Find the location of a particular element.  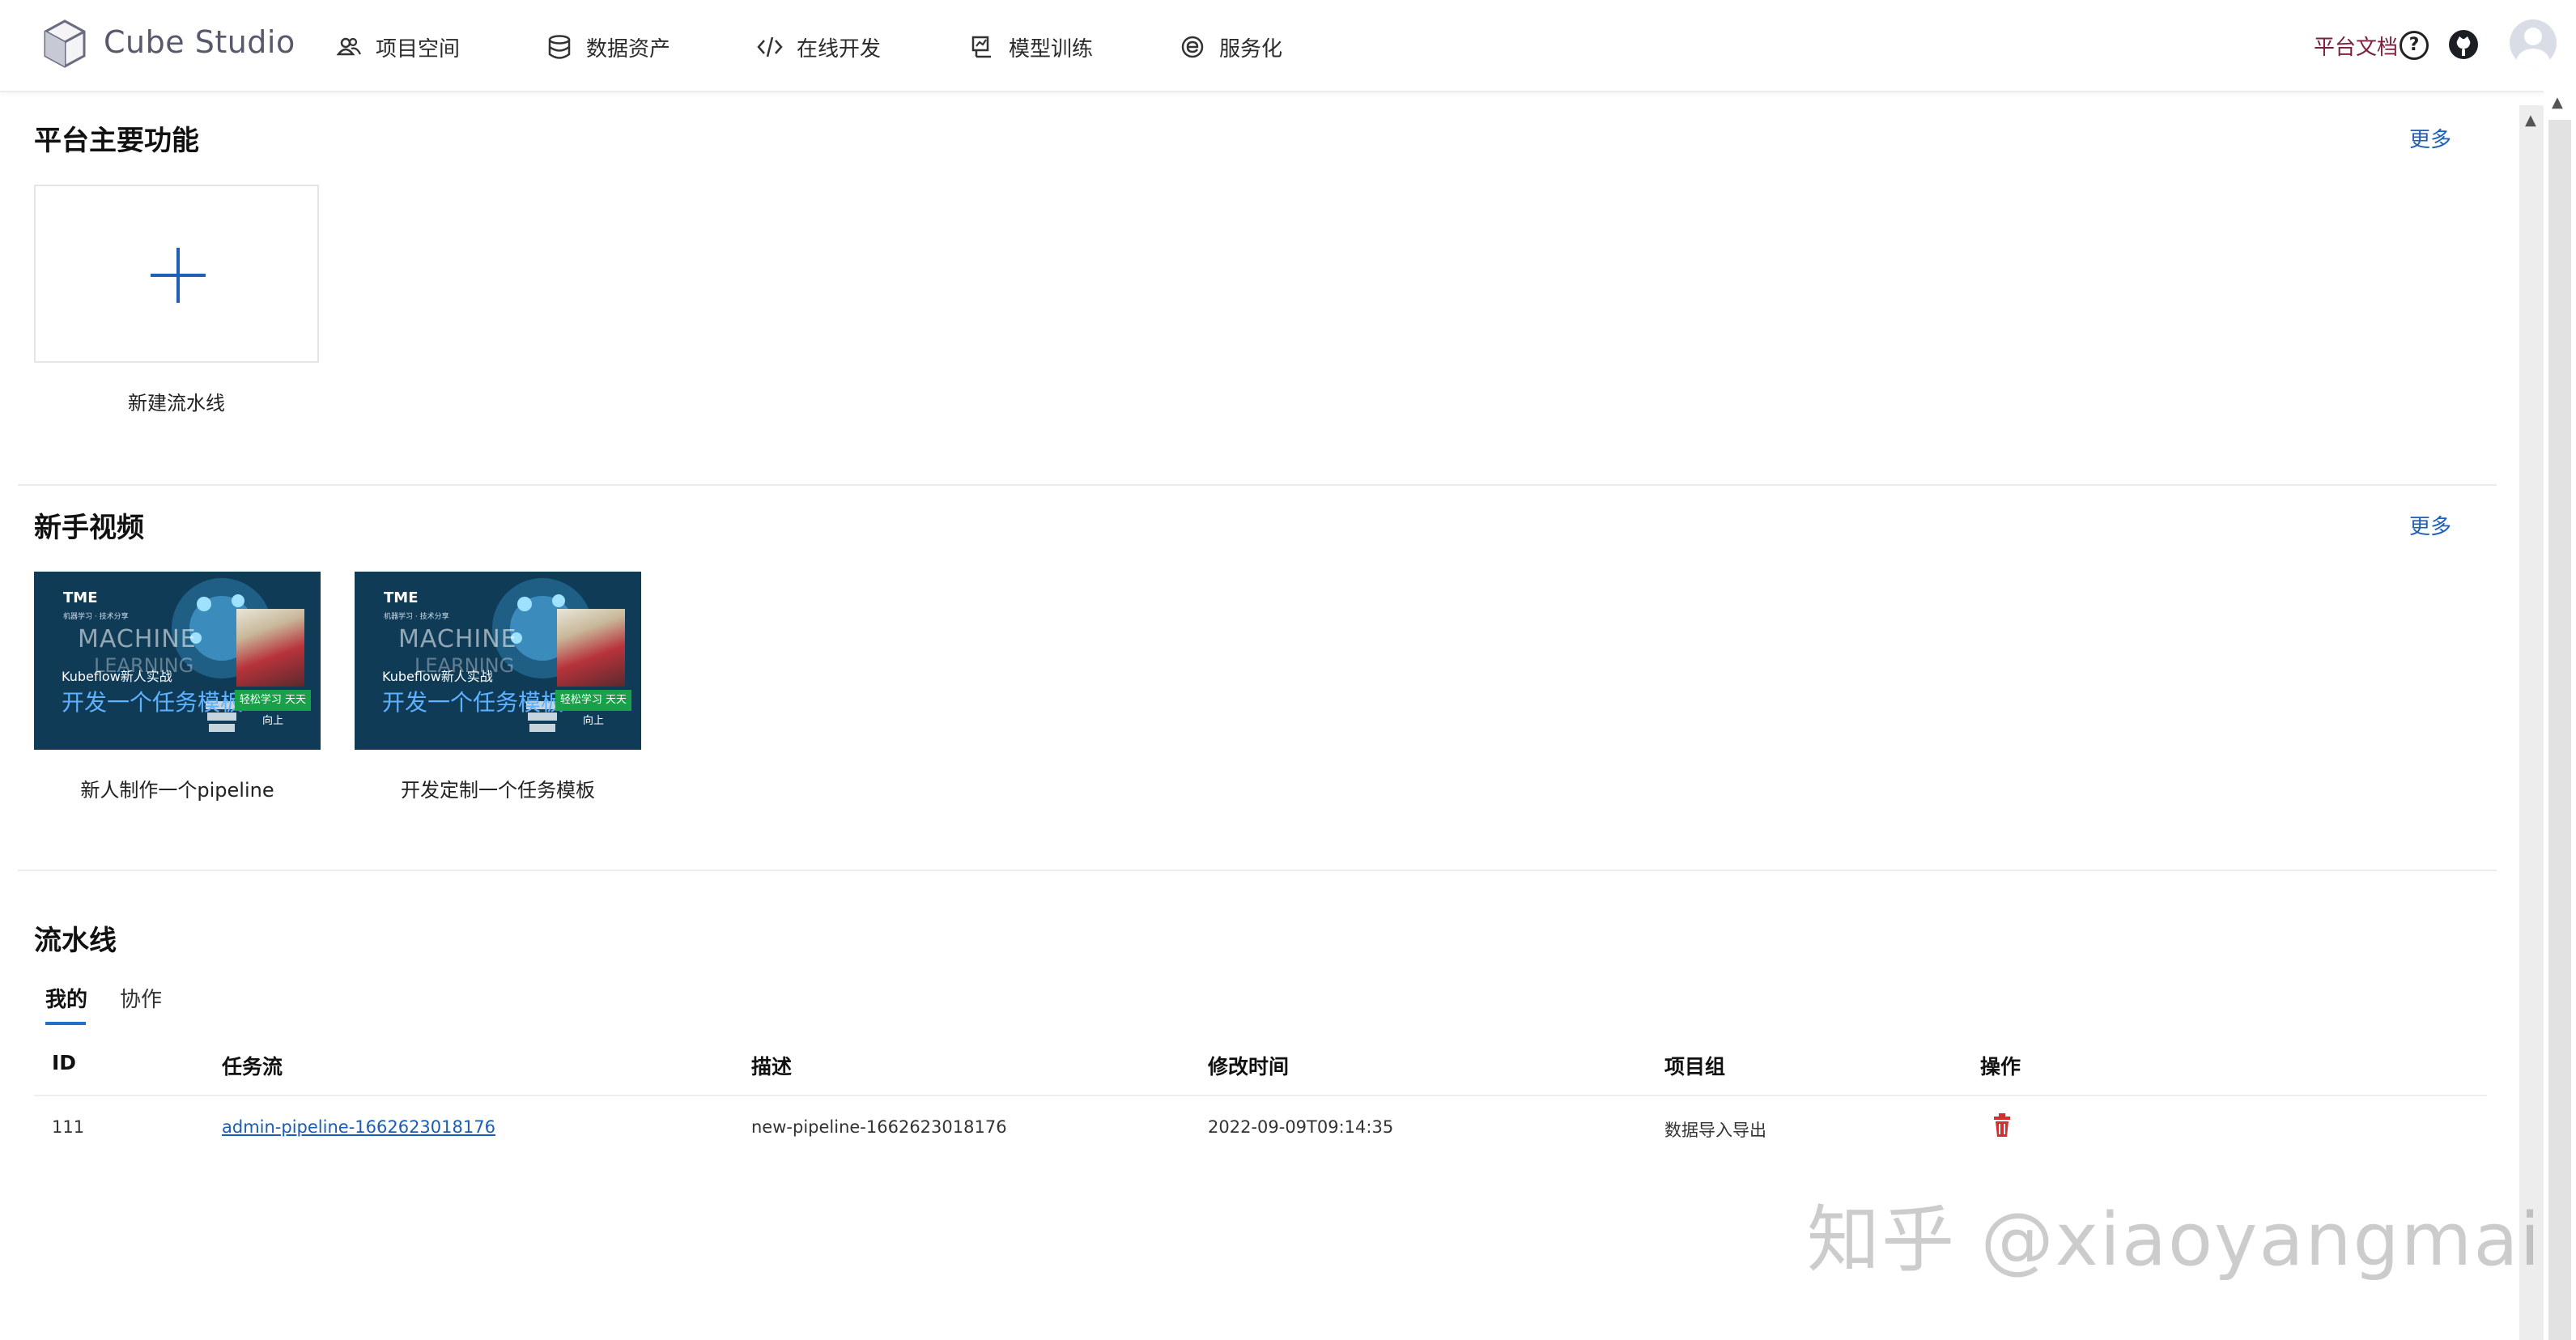

cell-project-group: 数据导入导出 is located at coordinates (1715, 1130).